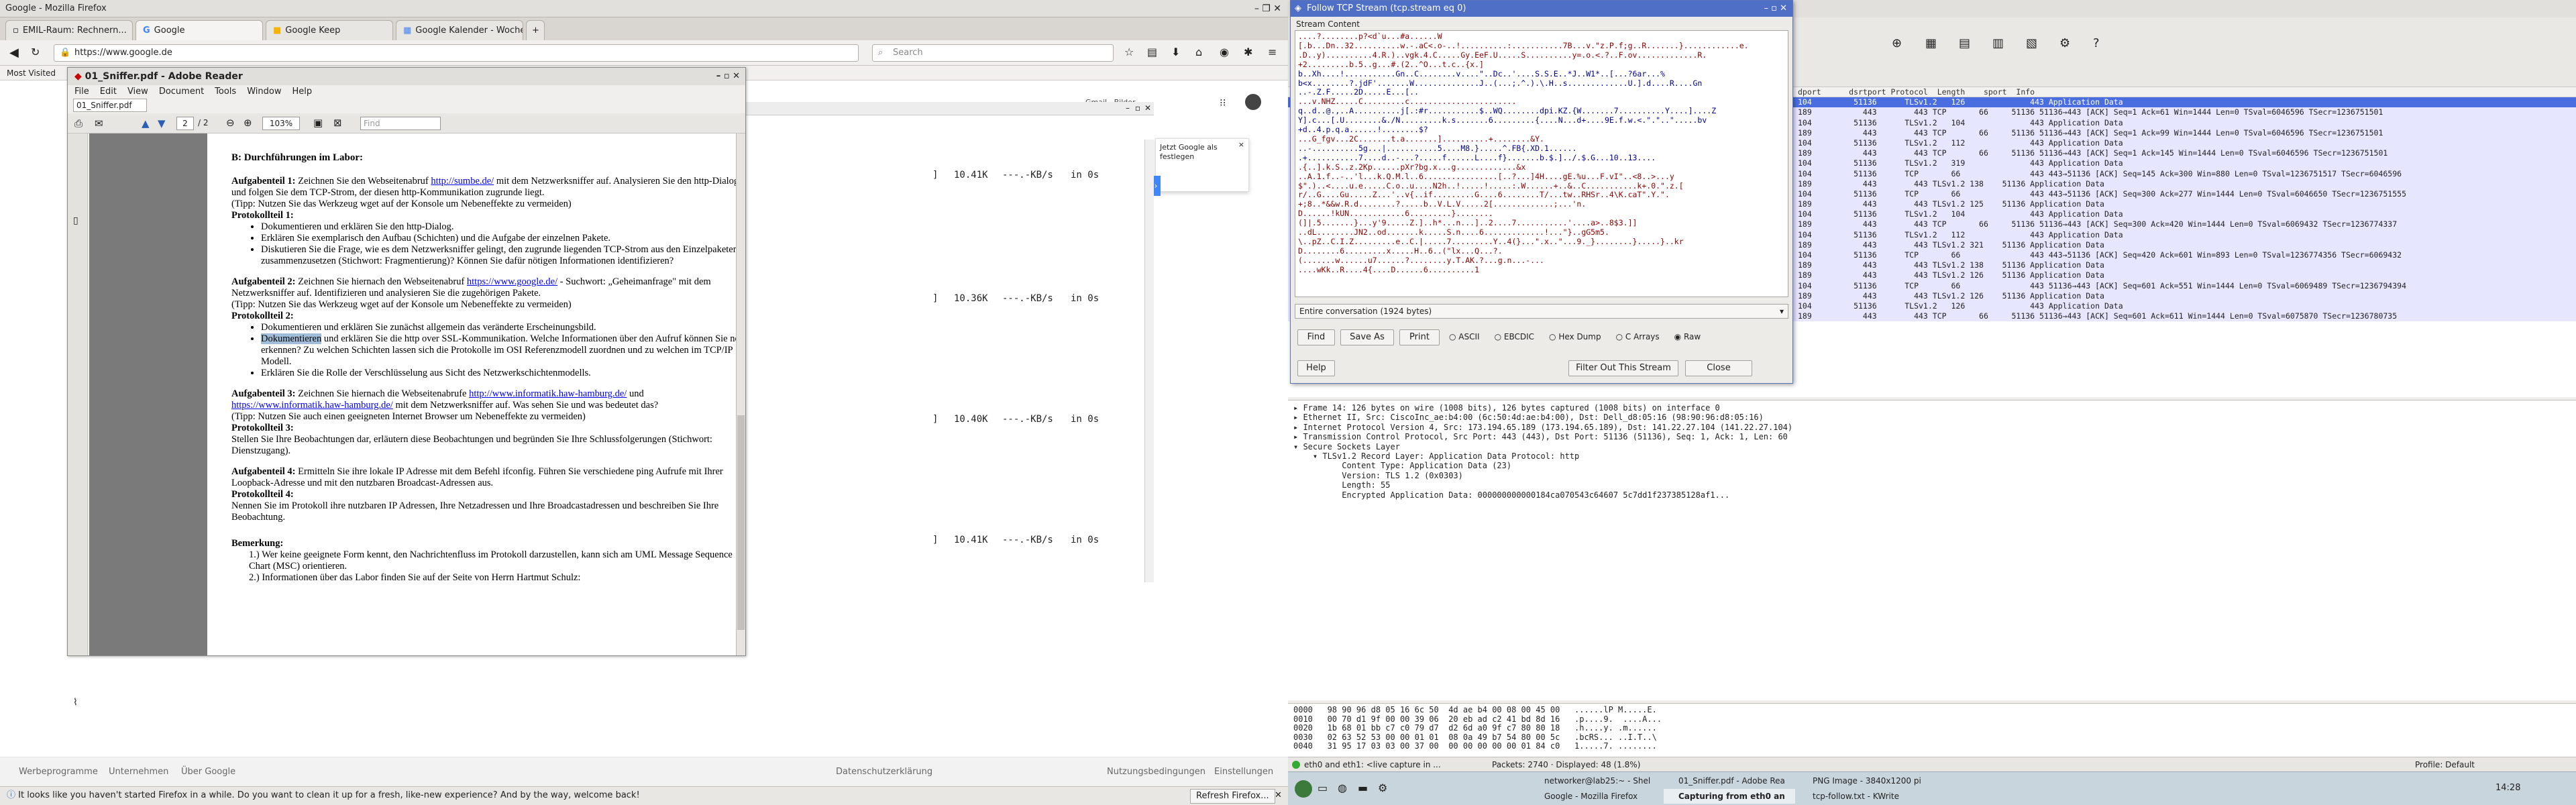 The width and height of the screenshot is (2576, 805). I want to click on apps-grid-icon: ⁝⁝, so click(1223, 103).